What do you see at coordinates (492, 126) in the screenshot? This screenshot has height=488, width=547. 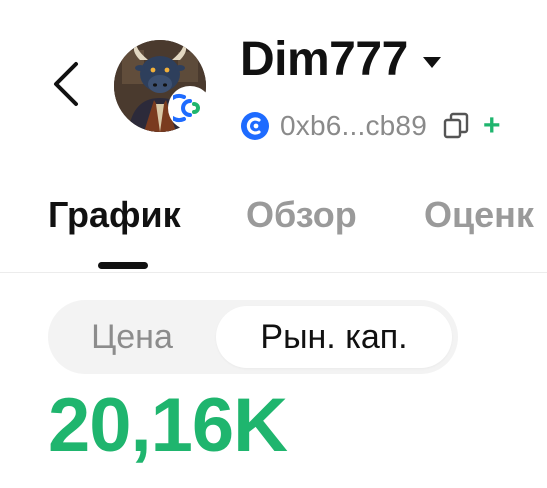 I see `plus-icon: +` at bounding box center [492, 126].